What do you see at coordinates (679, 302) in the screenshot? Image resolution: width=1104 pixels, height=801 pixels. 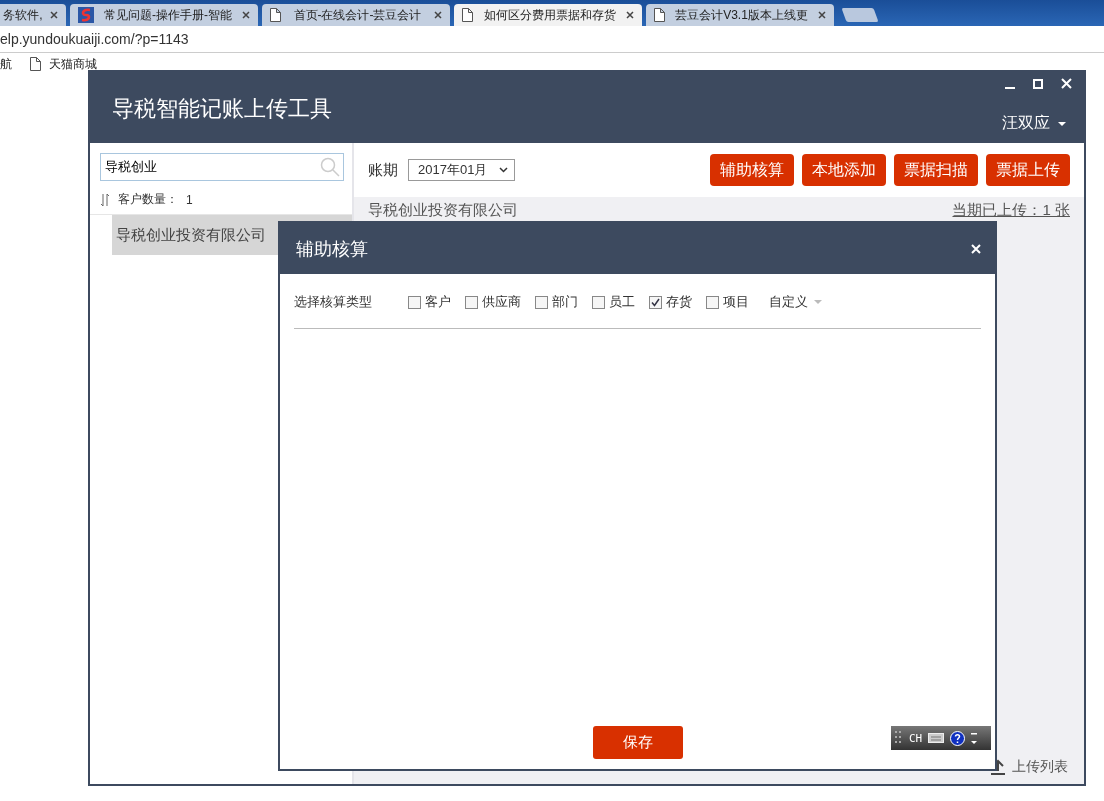 I see `checkbox-label: 存货` at bounding box center [679, 302].